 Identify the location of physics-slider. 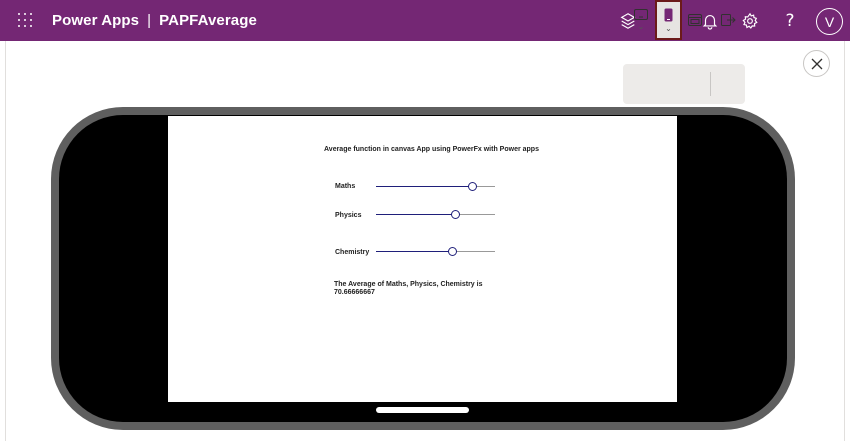
(435, 215).